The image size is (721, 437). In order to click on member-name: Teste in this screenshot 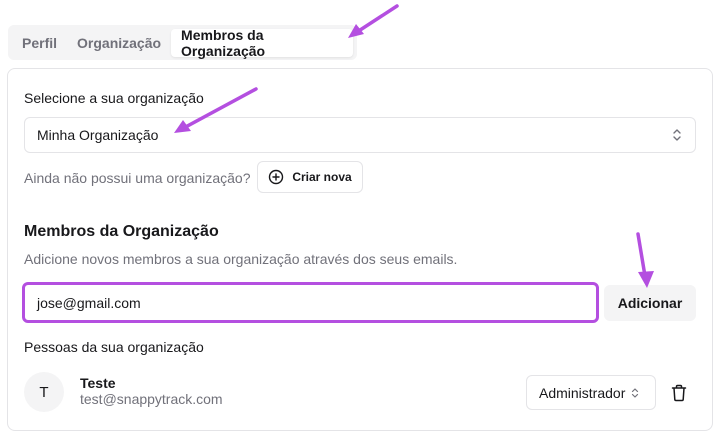, I will do `click(98, 383)`.